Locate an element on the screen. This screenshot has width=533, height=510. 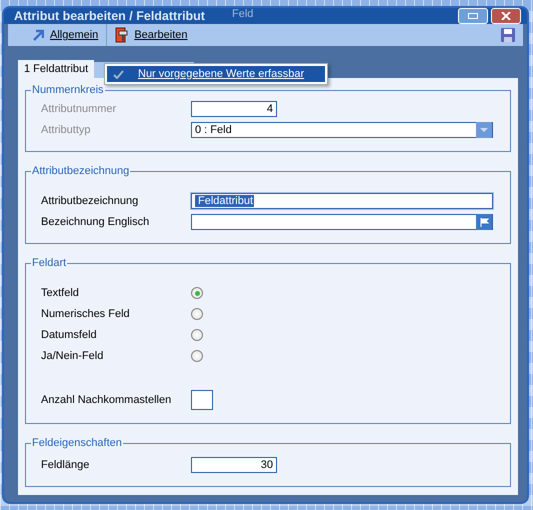
restore-button is located at coordinates (473, 16).